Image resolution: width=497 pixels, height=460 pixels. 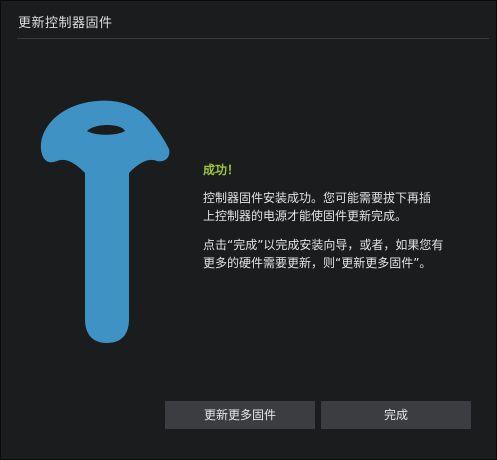 I want to click on update-more-firmware-button: 更新更多固件, so click(x=240, y=415).